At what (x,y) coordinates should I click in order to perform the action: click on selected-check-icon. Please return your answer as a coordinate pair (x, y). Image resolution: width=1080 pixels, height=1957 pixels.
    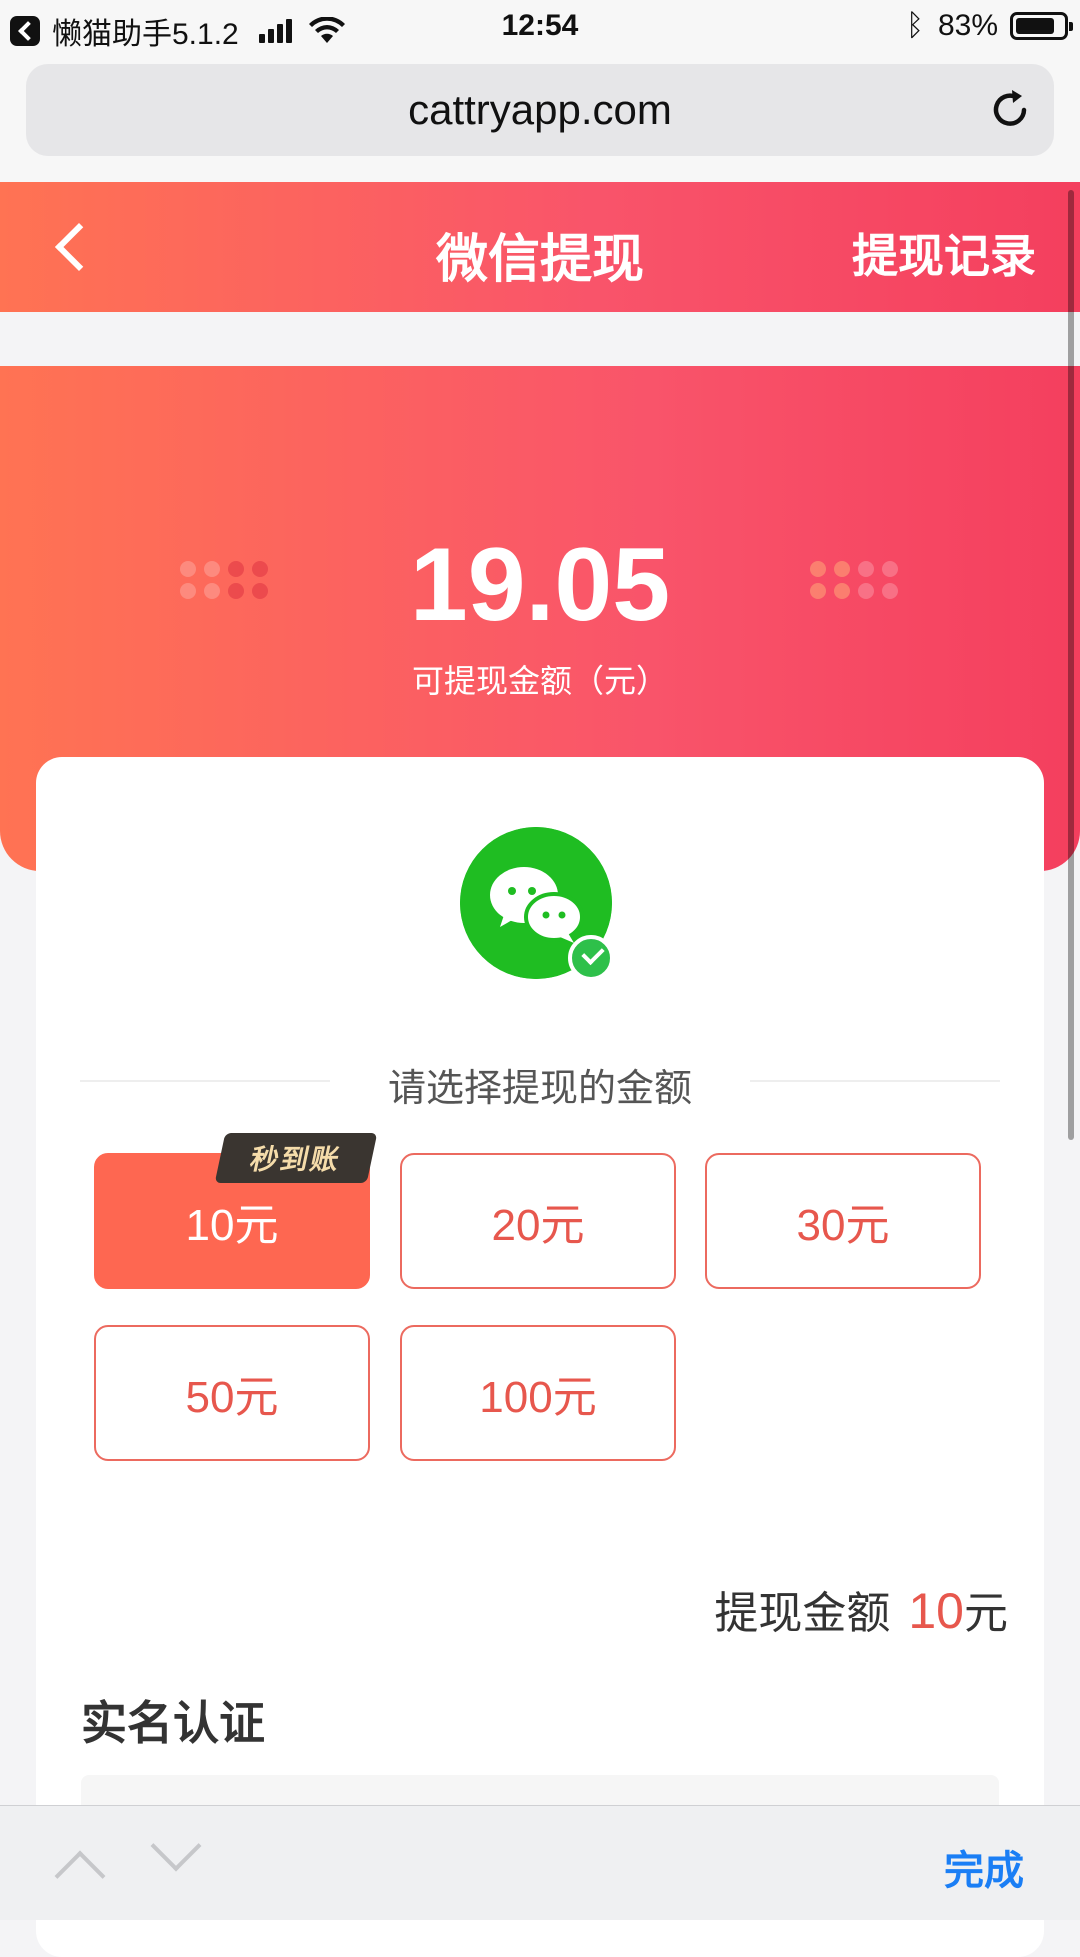
    Looking at the image, I should click on (591, 958).